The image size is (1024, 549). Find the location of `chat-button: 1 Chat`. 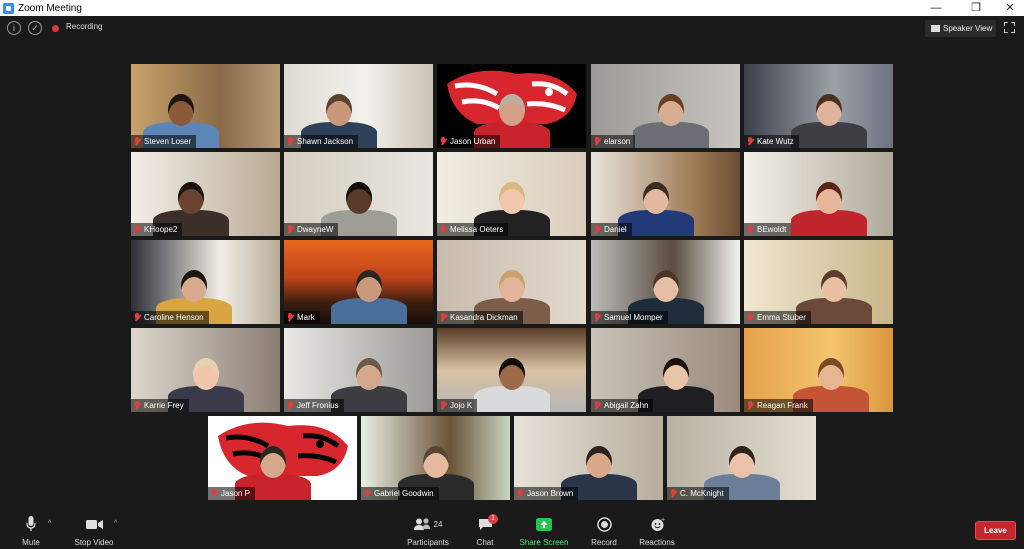

chat-button: 1 Chat is located at coordinates (485, 530).